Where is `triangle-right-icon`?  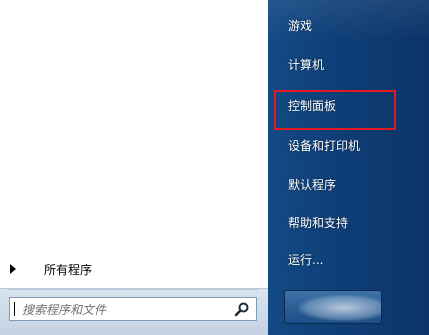
triangle-right-icon is located at coordinates (13, 269).